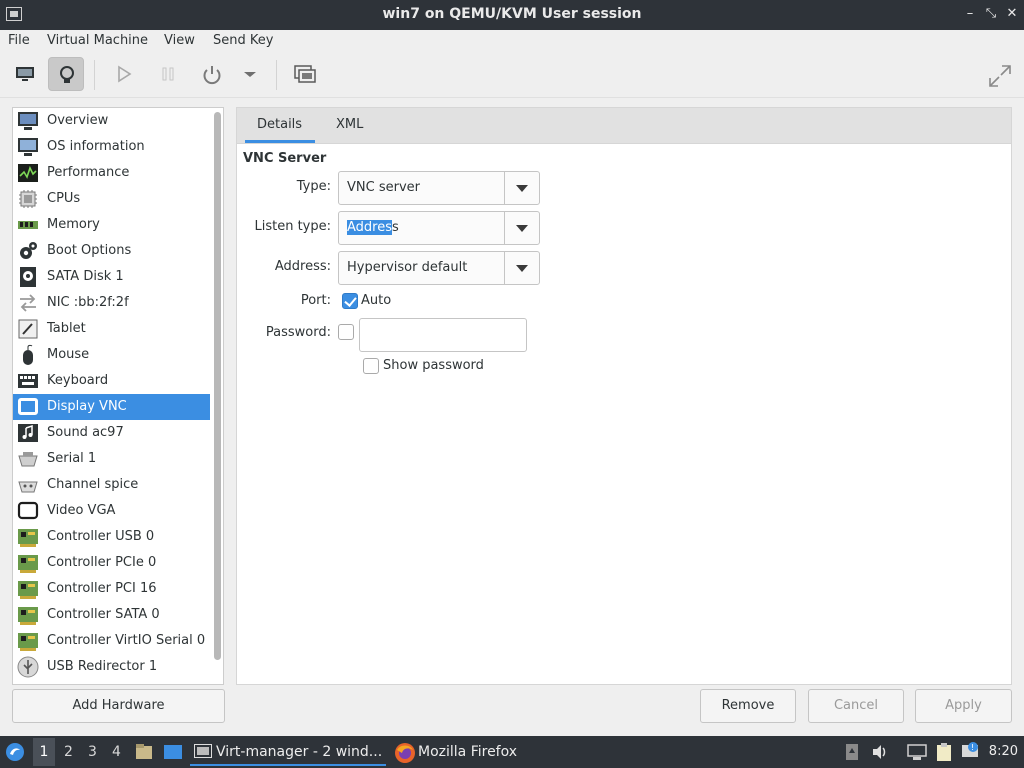  Describe the element at coordinates (917, 752) in the screenshot. I see `network-icon` at that location.